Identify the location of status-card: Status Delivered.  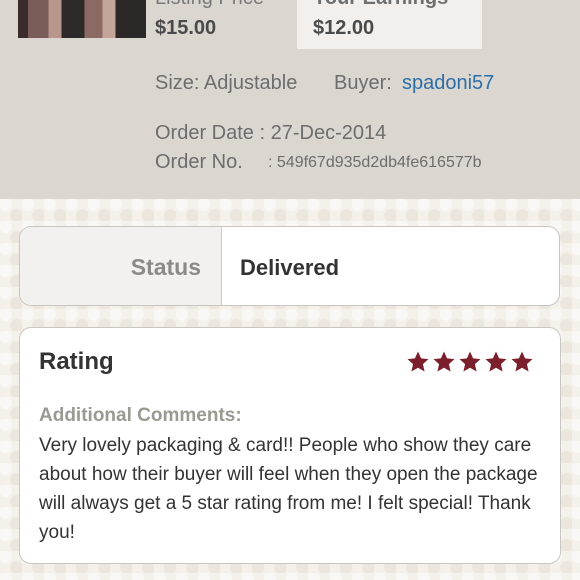
(289, 266).